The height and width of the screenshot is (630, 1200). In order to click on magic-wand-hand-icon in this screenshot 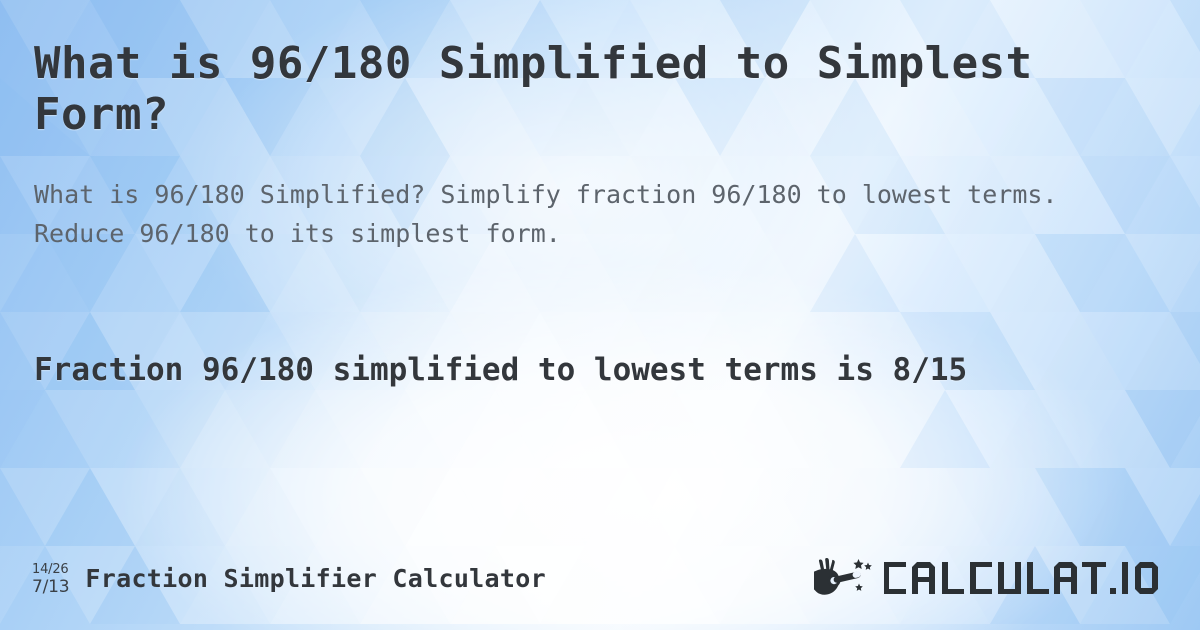, I will do `click(843, 576)`.